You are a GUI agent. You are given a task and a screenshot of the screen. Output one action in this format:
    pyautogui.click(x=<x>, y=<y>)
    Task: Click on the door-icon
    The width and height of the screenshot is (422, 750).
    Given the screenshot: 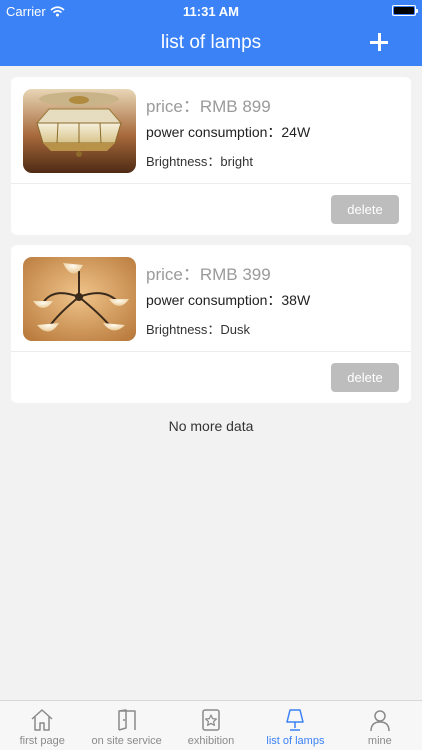 What is the action you would take?
    pyautogui.click(x=127, y=720)
    